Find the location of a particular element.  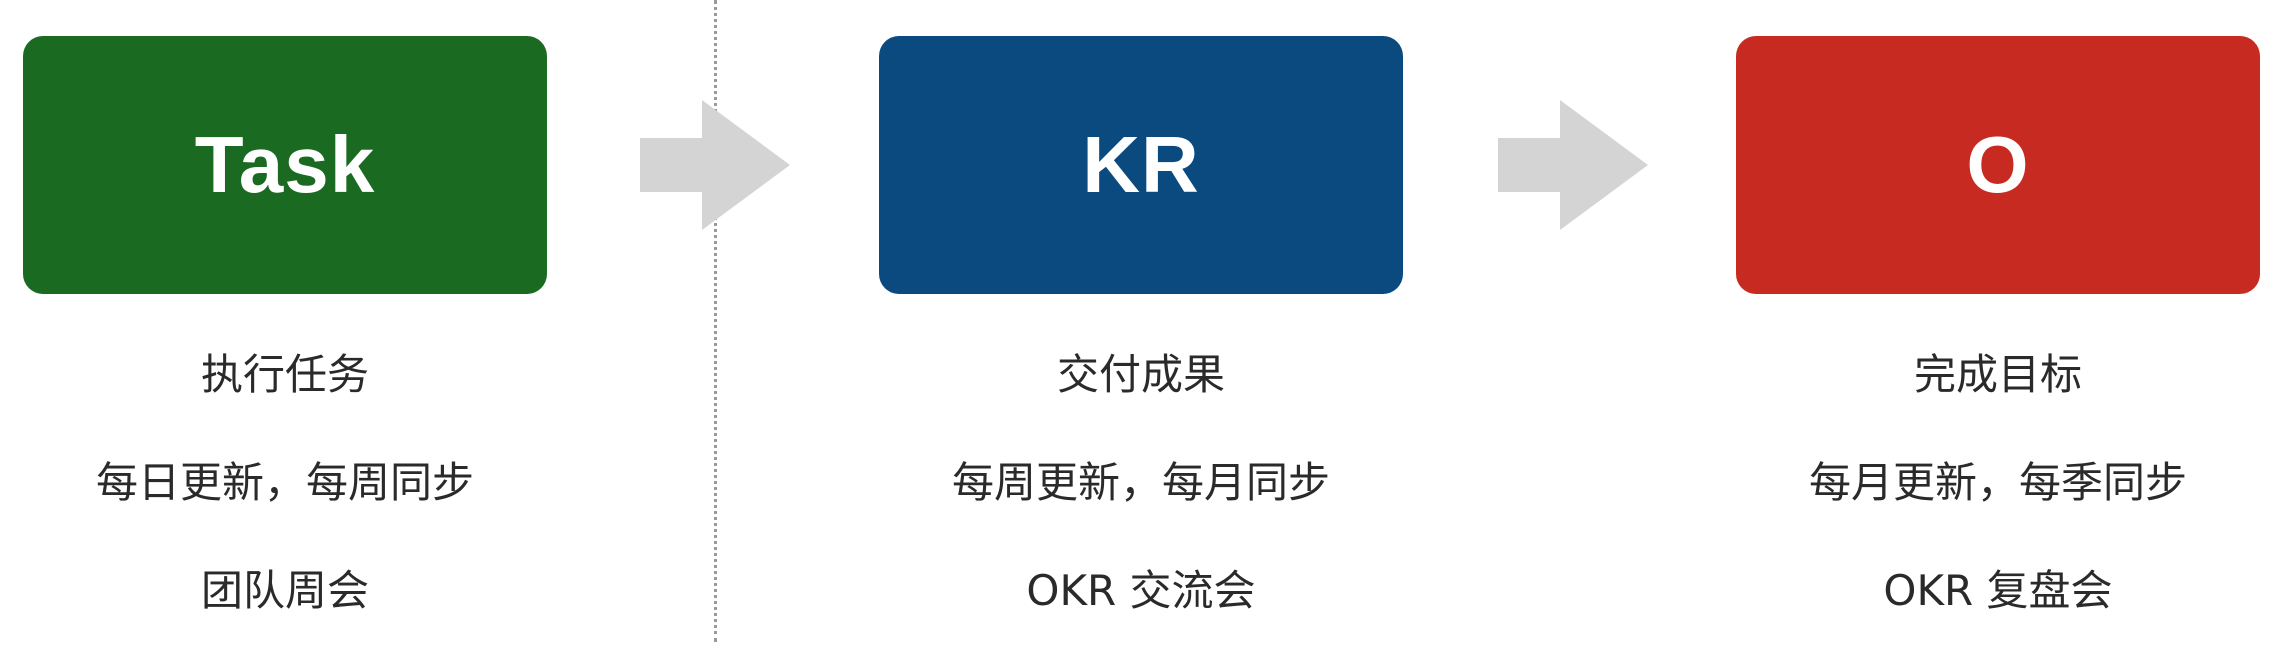

o-line-1: 完成目标 is located at coordinates (1997, 374).